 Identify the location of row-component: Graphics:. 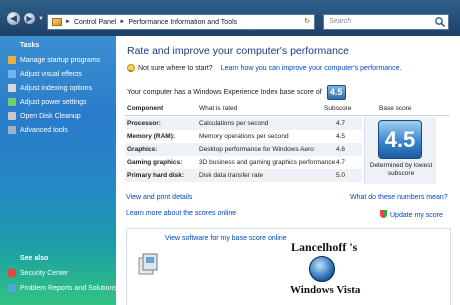
(142, 149).